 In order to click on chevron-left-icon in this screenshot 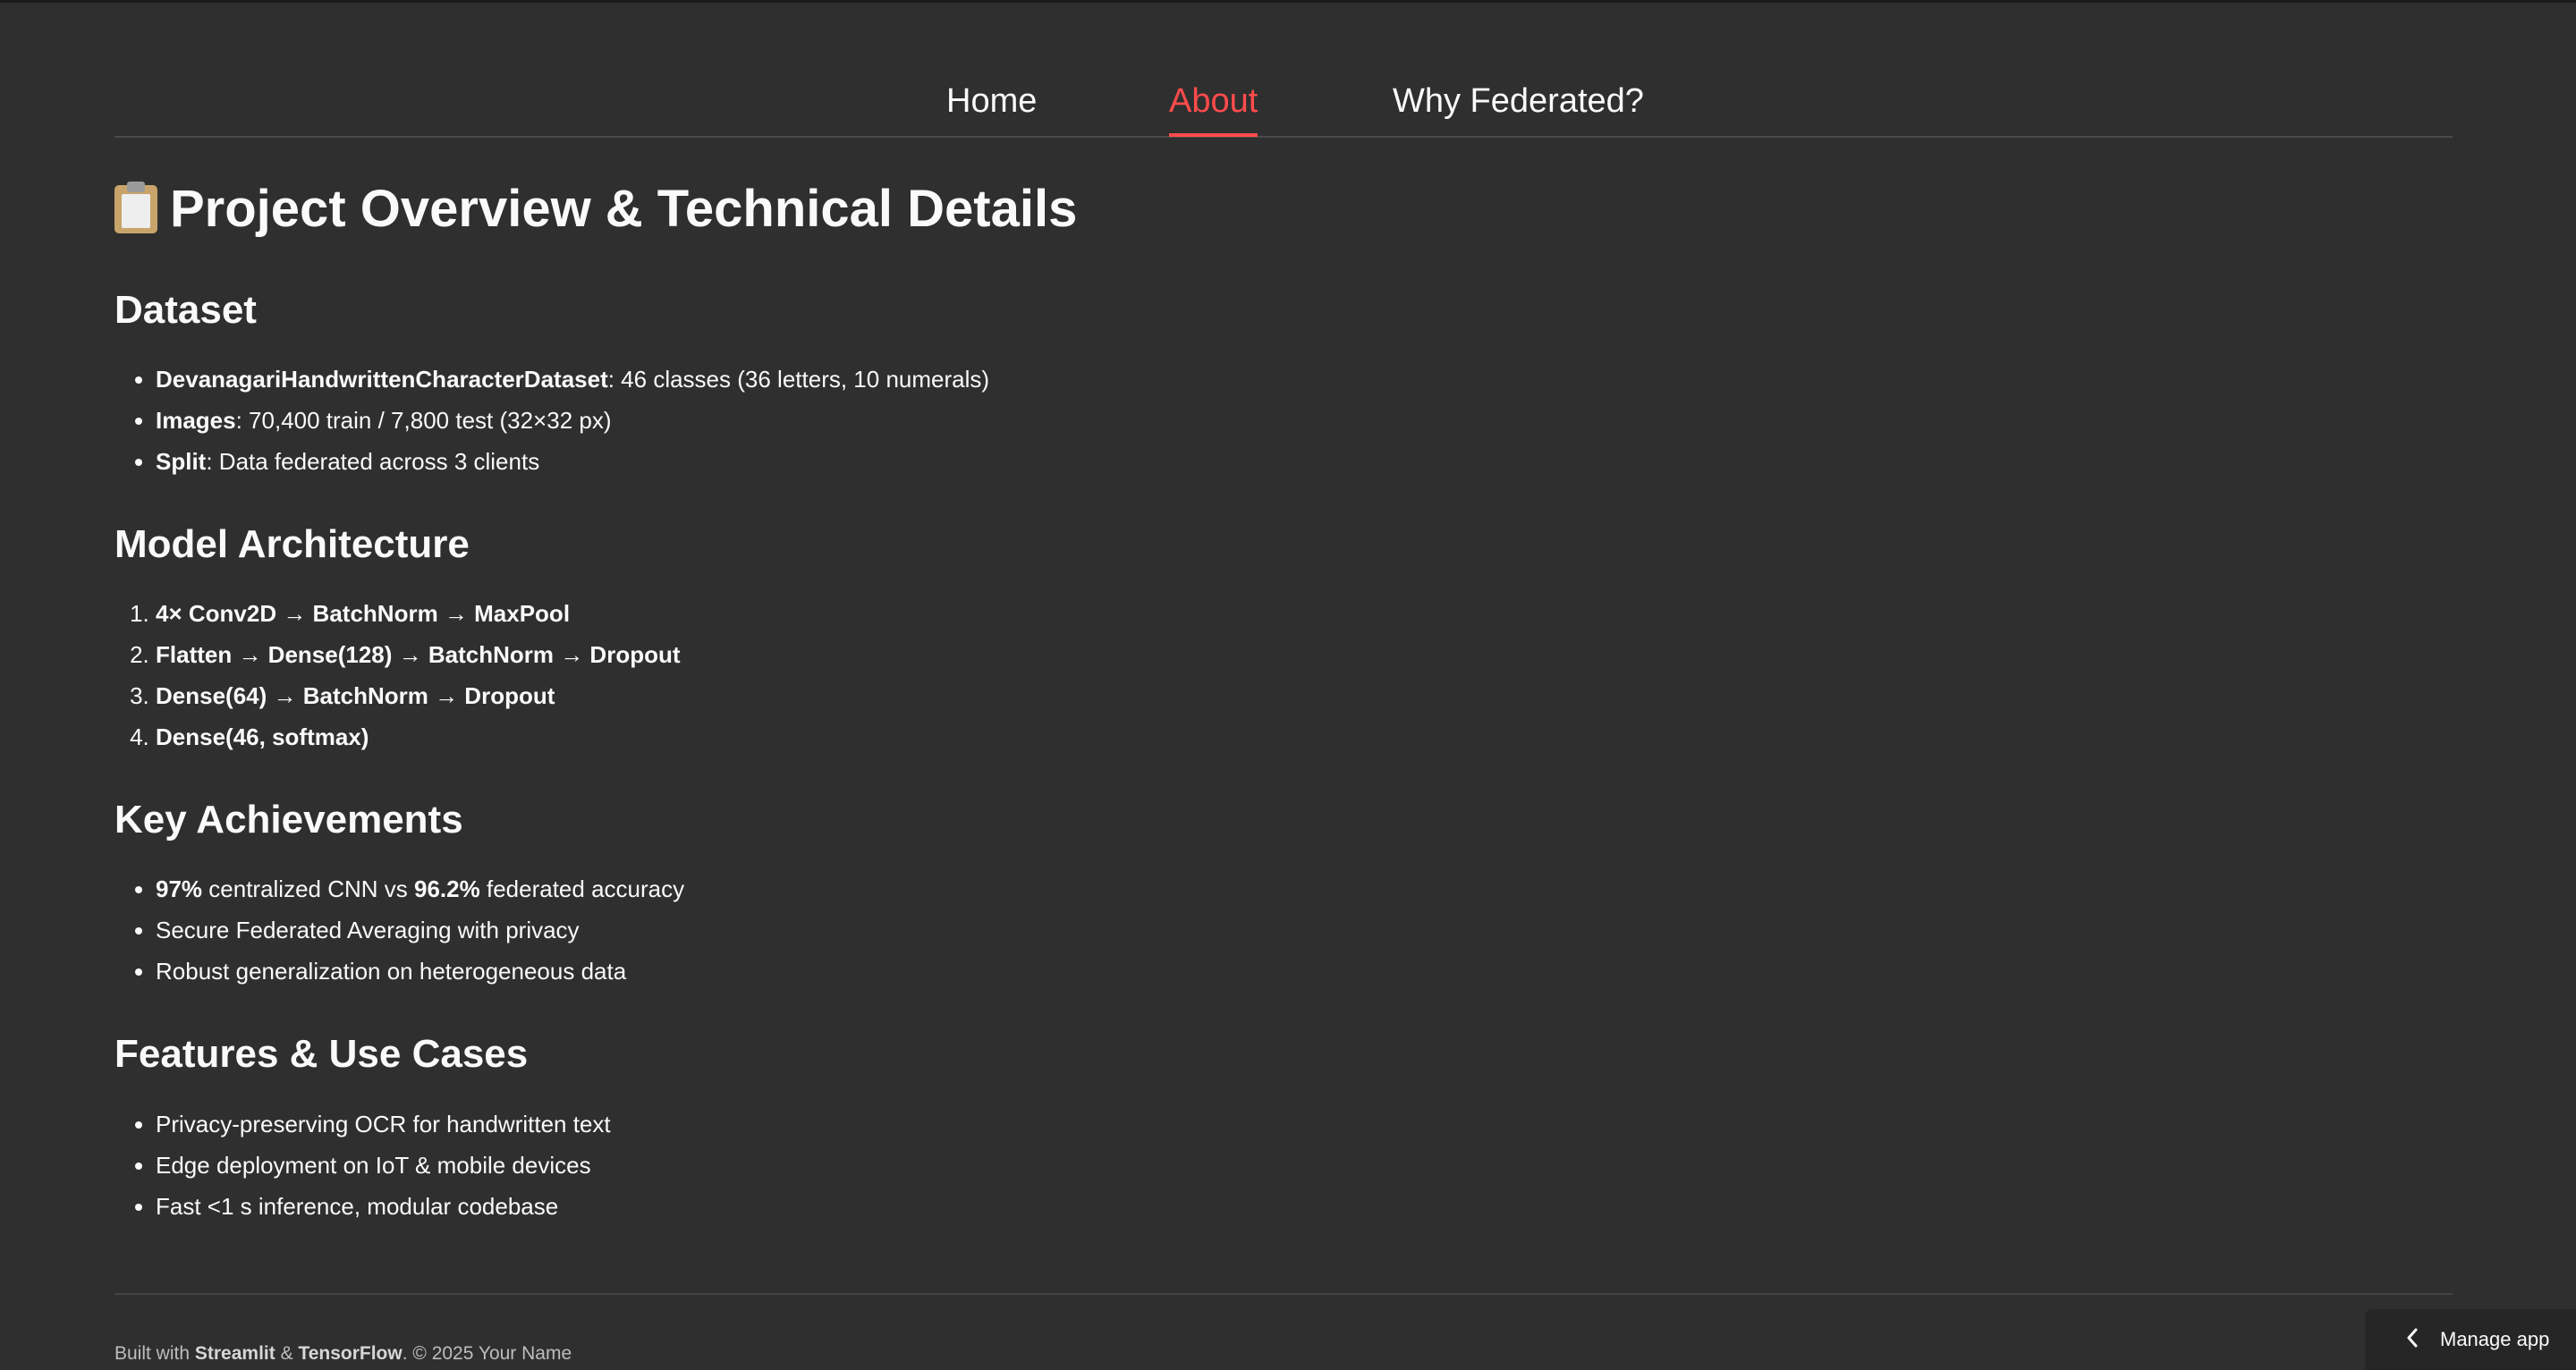, I will do `click(2412, 1340)`.